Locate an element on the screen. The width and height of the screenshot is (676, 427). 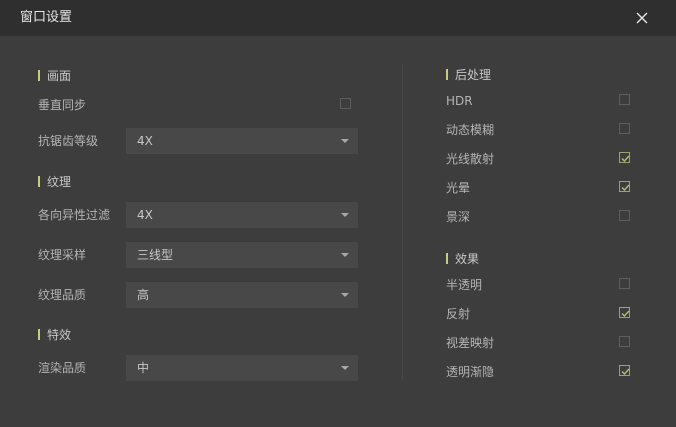
fx-item-label: 透明渐隐 is located at coordinates (470, 372).